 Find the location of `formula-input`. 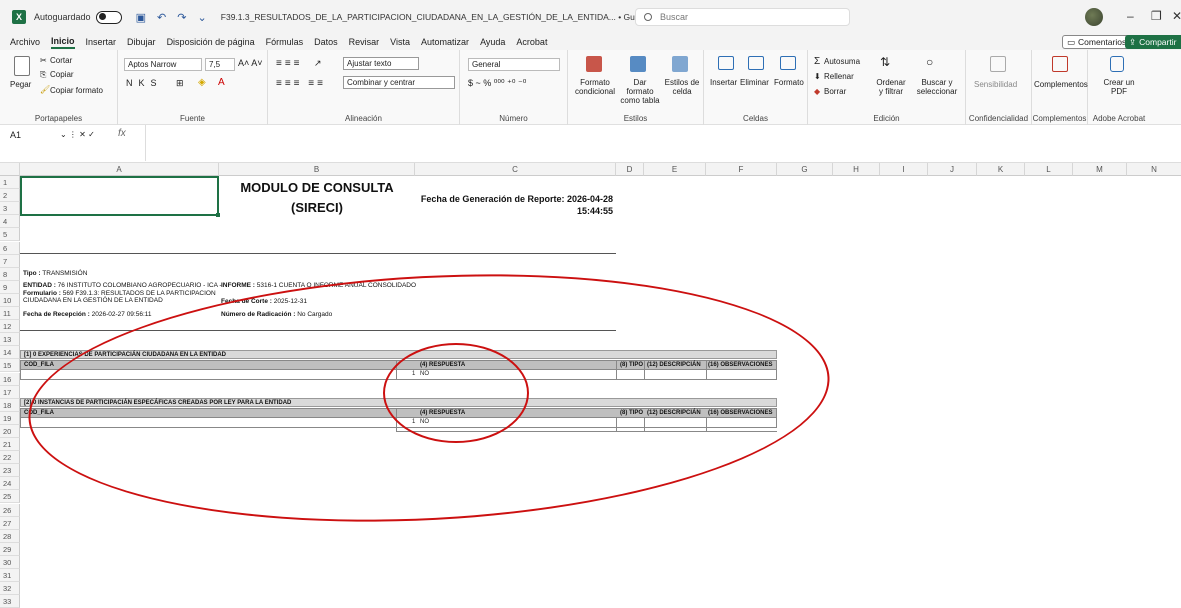

formula-input is located at coordinates (663, 143).